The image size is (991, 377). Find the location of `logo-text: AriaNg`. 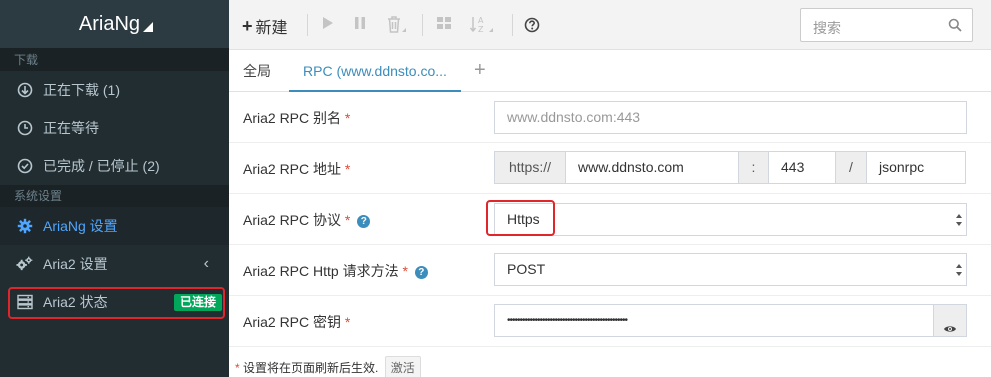

logo-text: AriaNg is located at coordinates (109, 24).